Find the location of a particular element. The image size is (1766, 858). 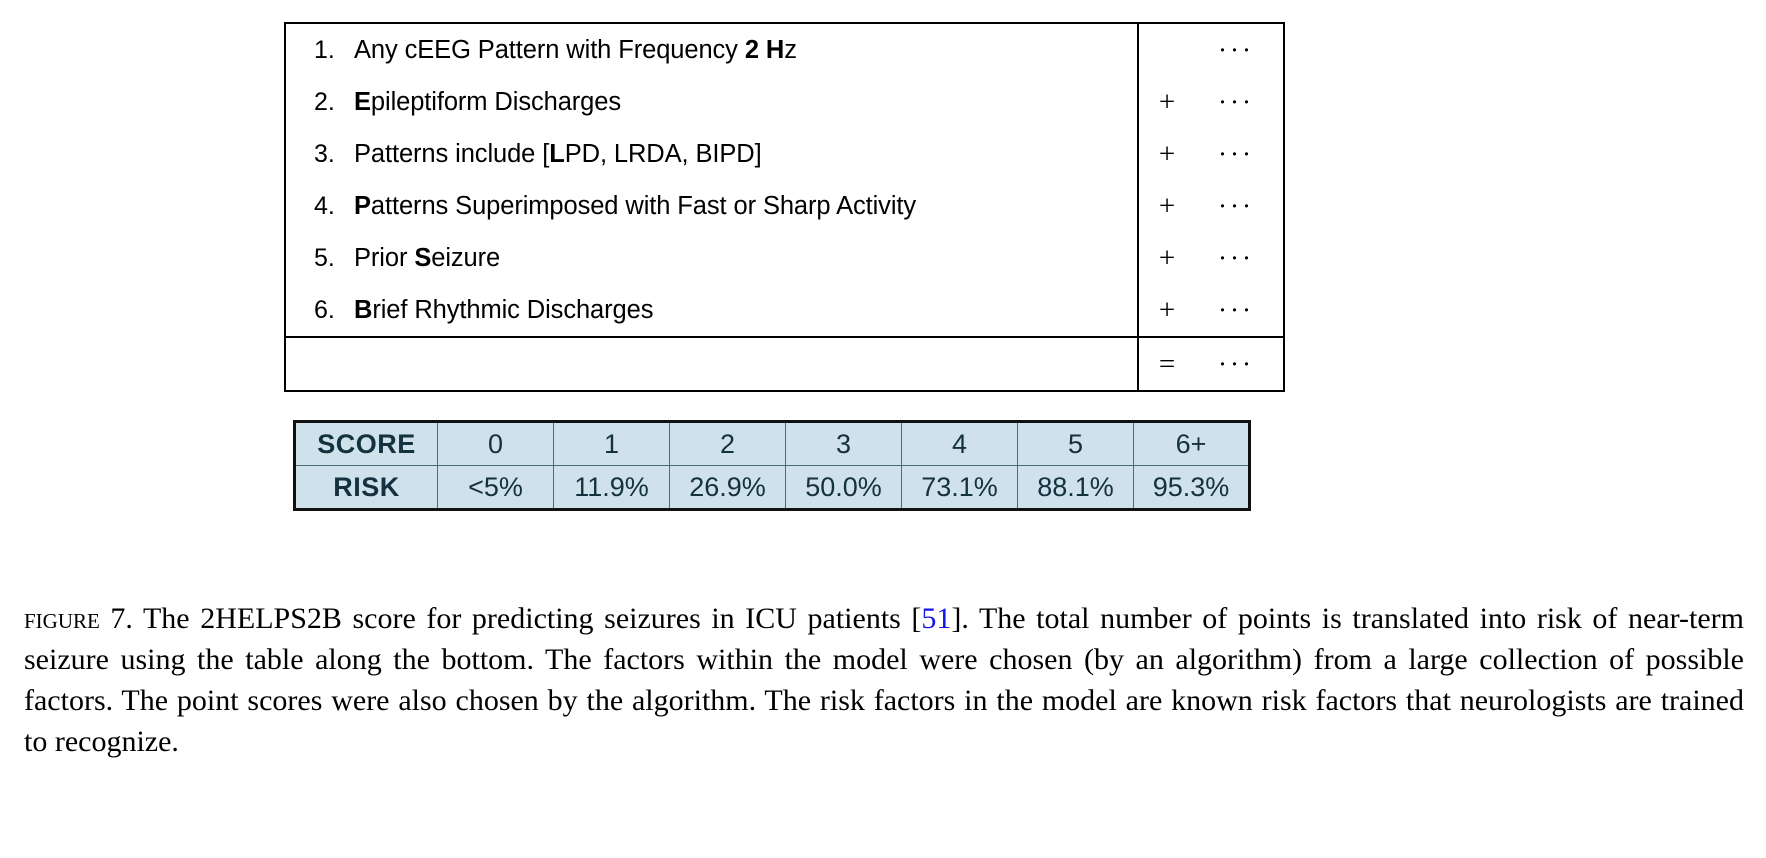

table-row: 5. Prior Seizure 1 point is located at coordinates (785, 258).